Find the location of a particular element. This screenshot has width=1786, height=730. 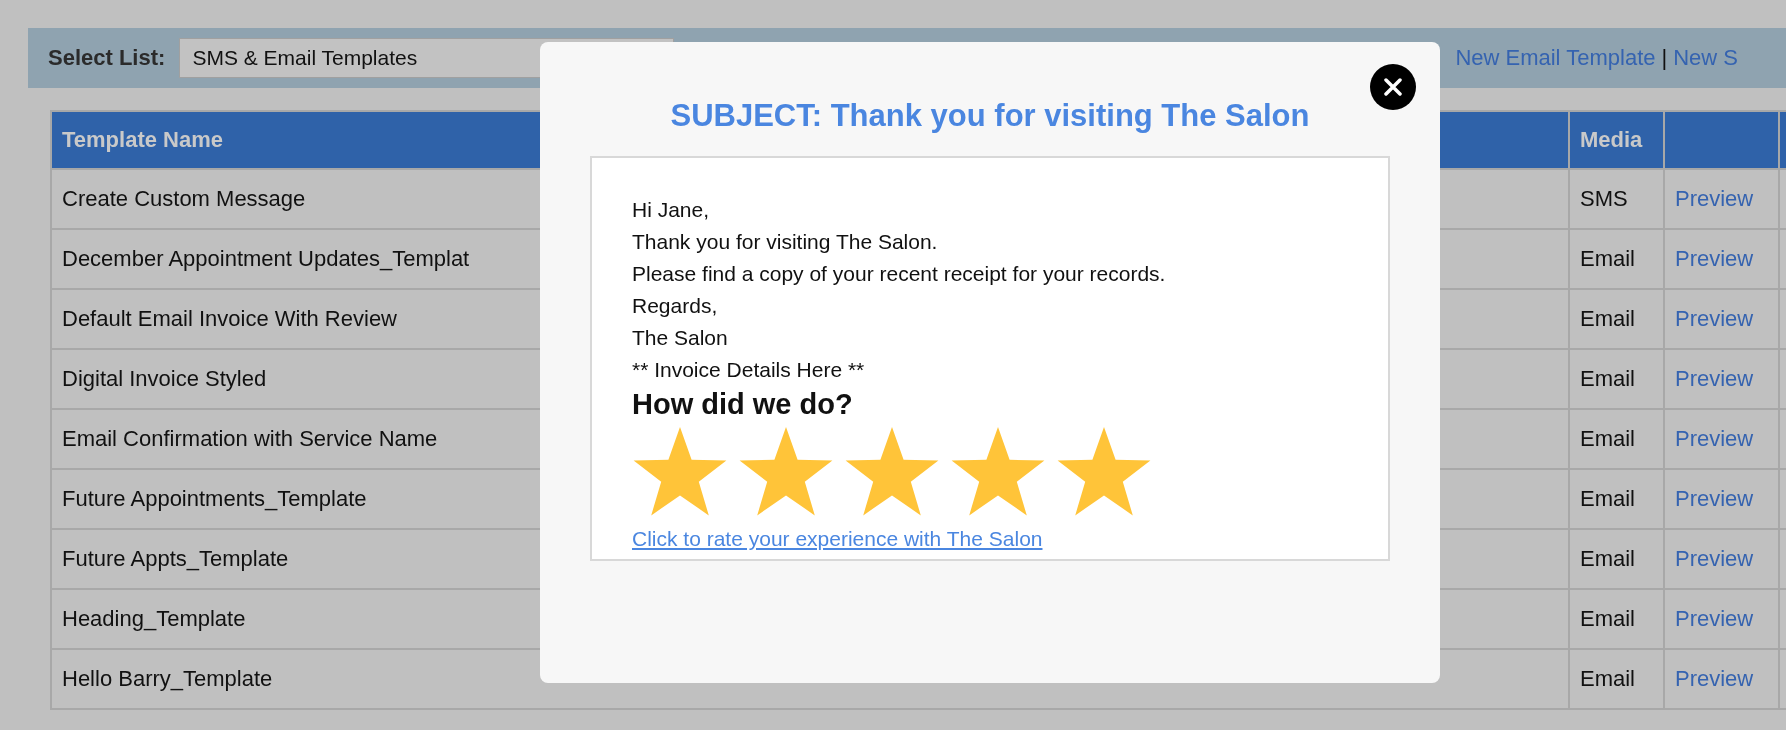

email-text-line: The Salon is located at coordinates (680, 338).